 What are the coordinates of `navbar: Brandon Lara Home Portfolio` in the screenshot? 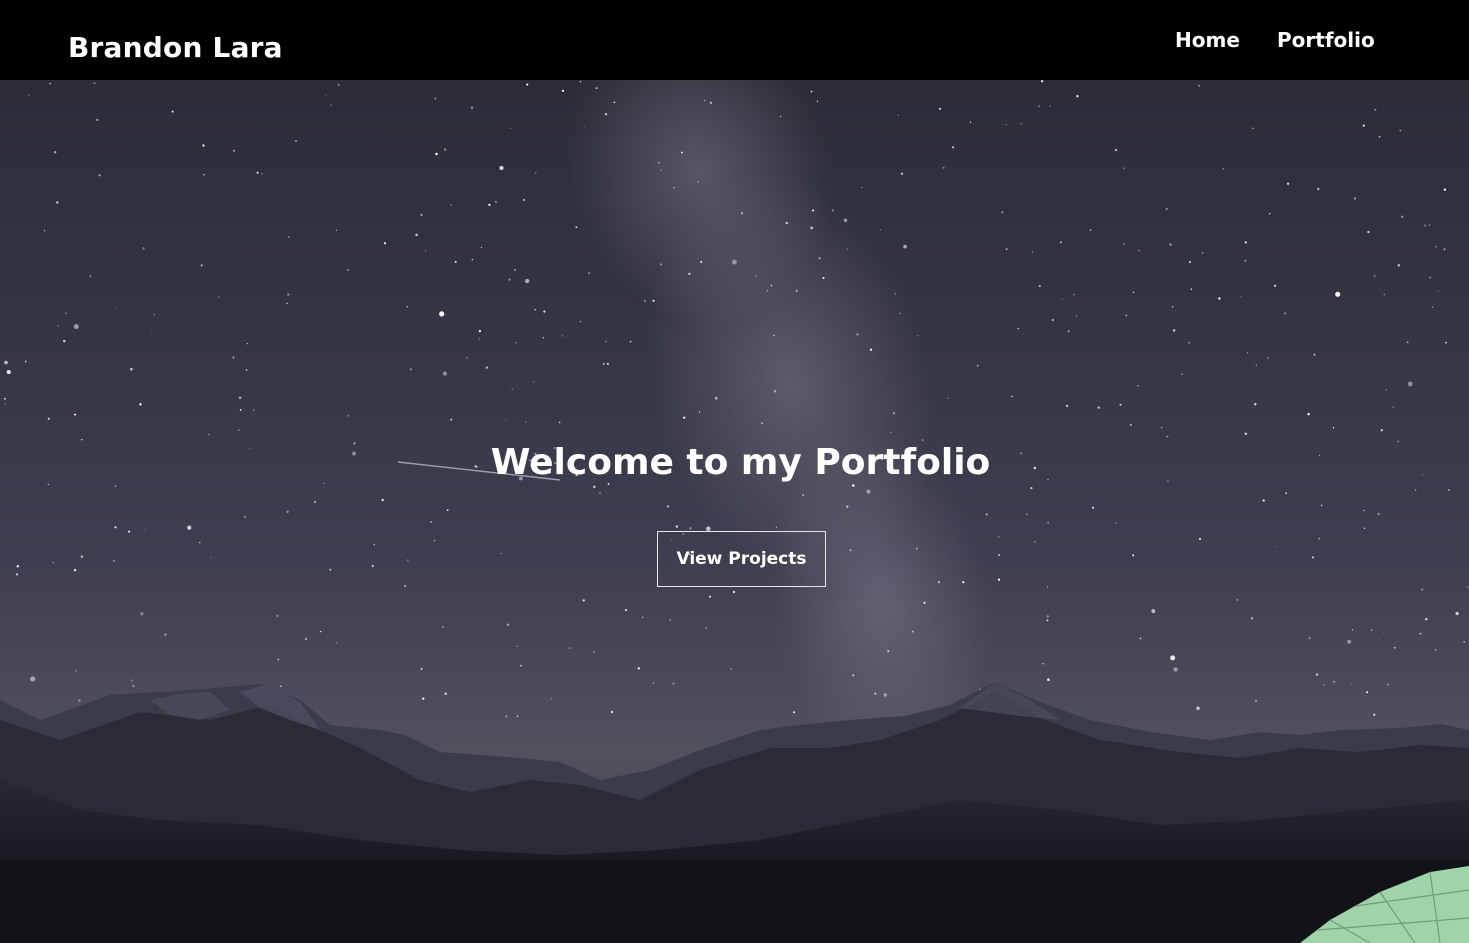 It's located at (734, 40).